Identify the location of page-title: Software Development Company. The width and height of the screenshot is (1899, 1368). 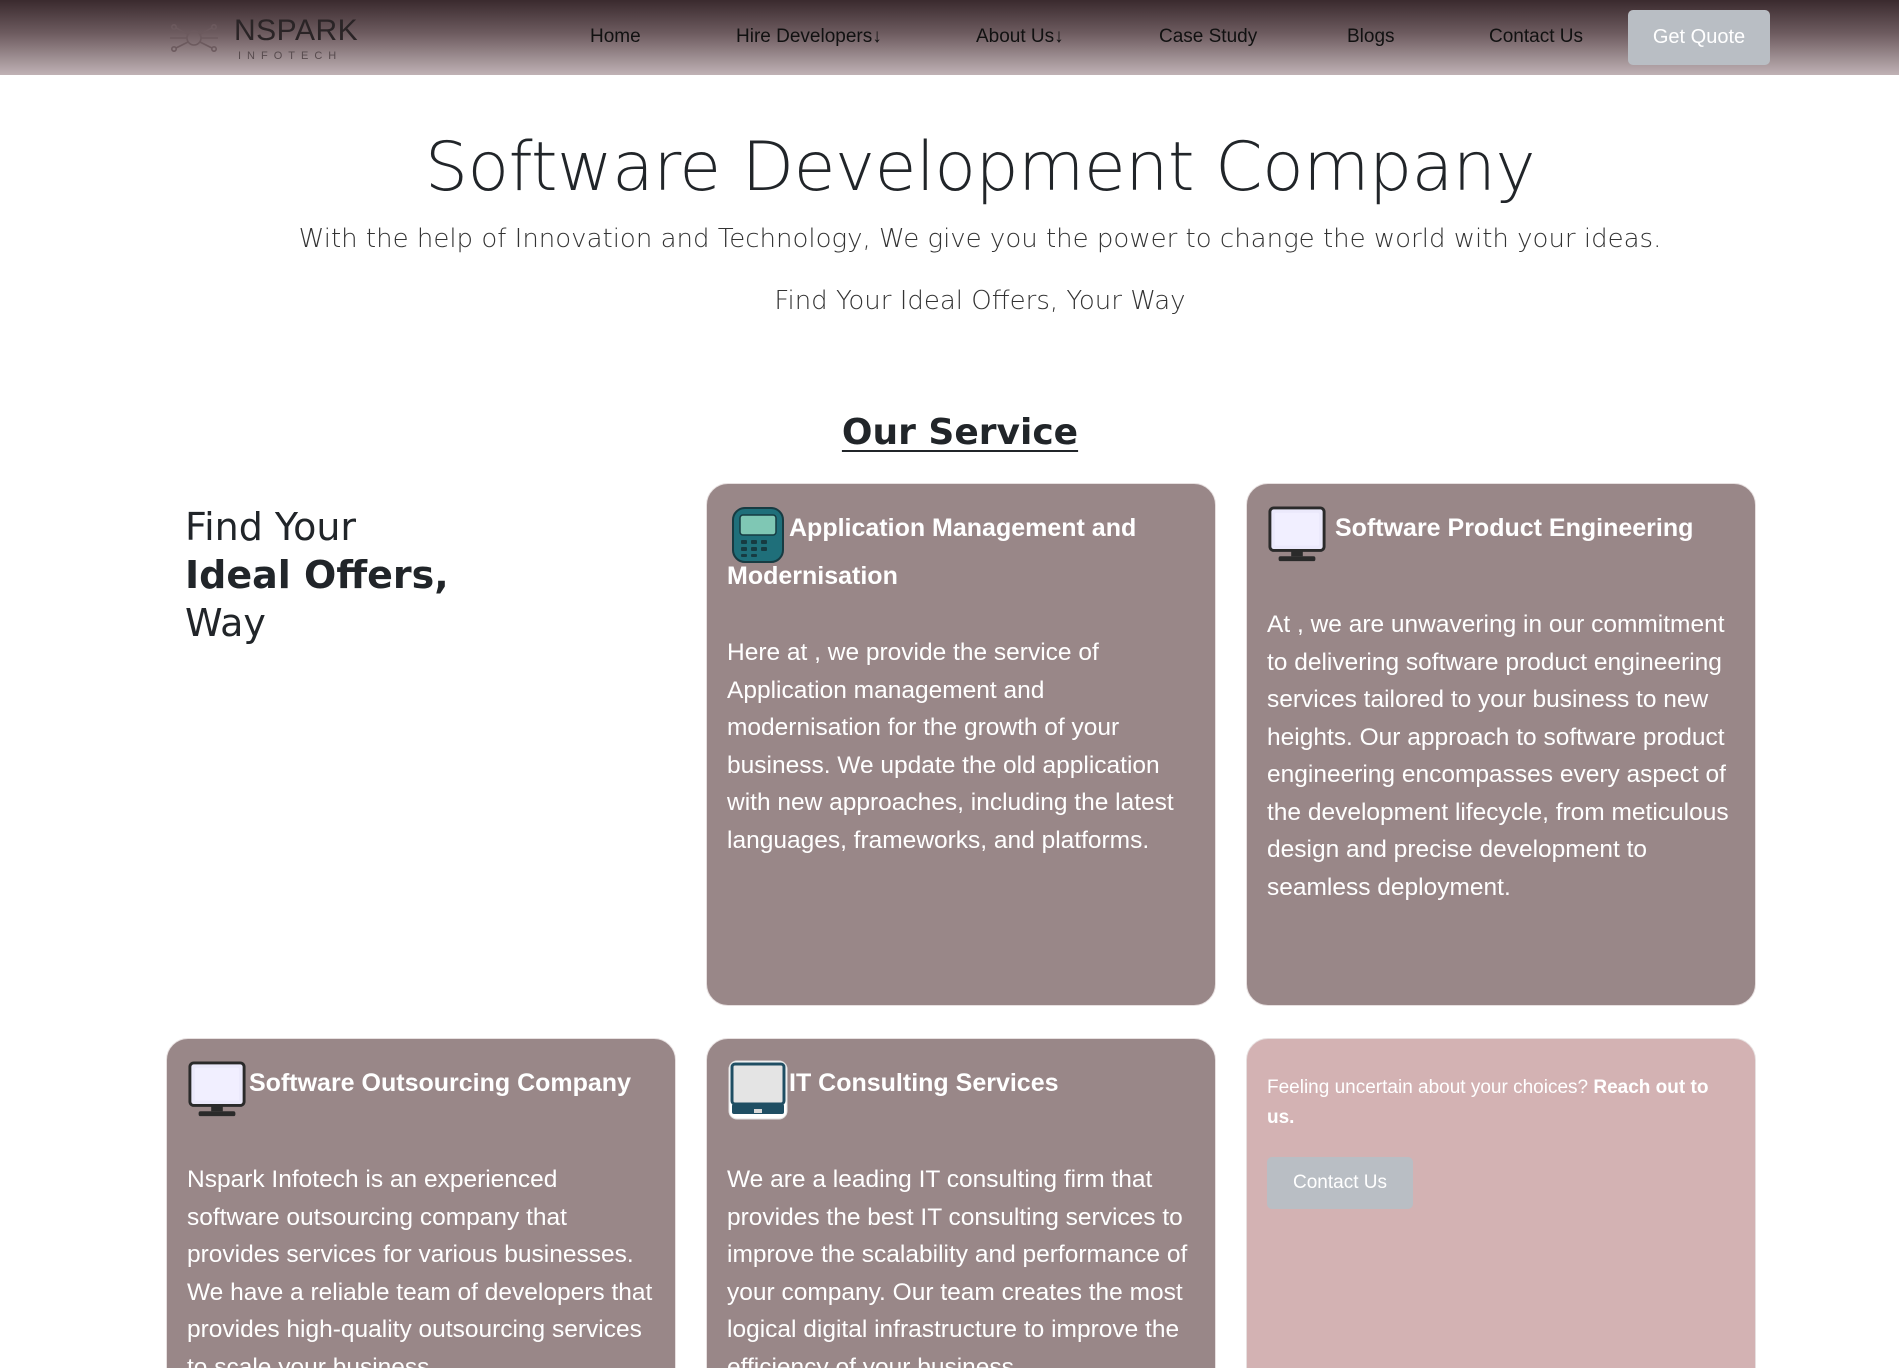
(980, 167).